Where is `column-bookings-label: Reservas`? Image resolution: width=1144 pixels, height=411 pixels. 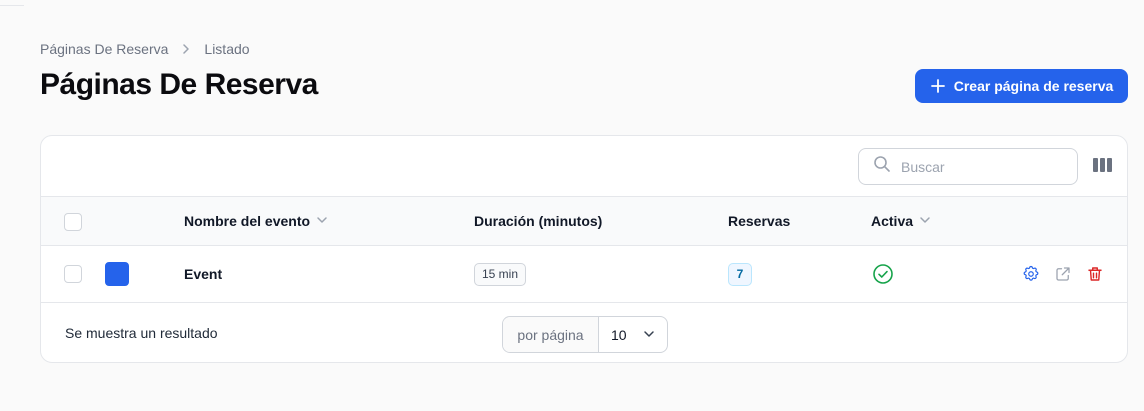 column-bookings-label: Reservas is located at coordinates (759, 221).